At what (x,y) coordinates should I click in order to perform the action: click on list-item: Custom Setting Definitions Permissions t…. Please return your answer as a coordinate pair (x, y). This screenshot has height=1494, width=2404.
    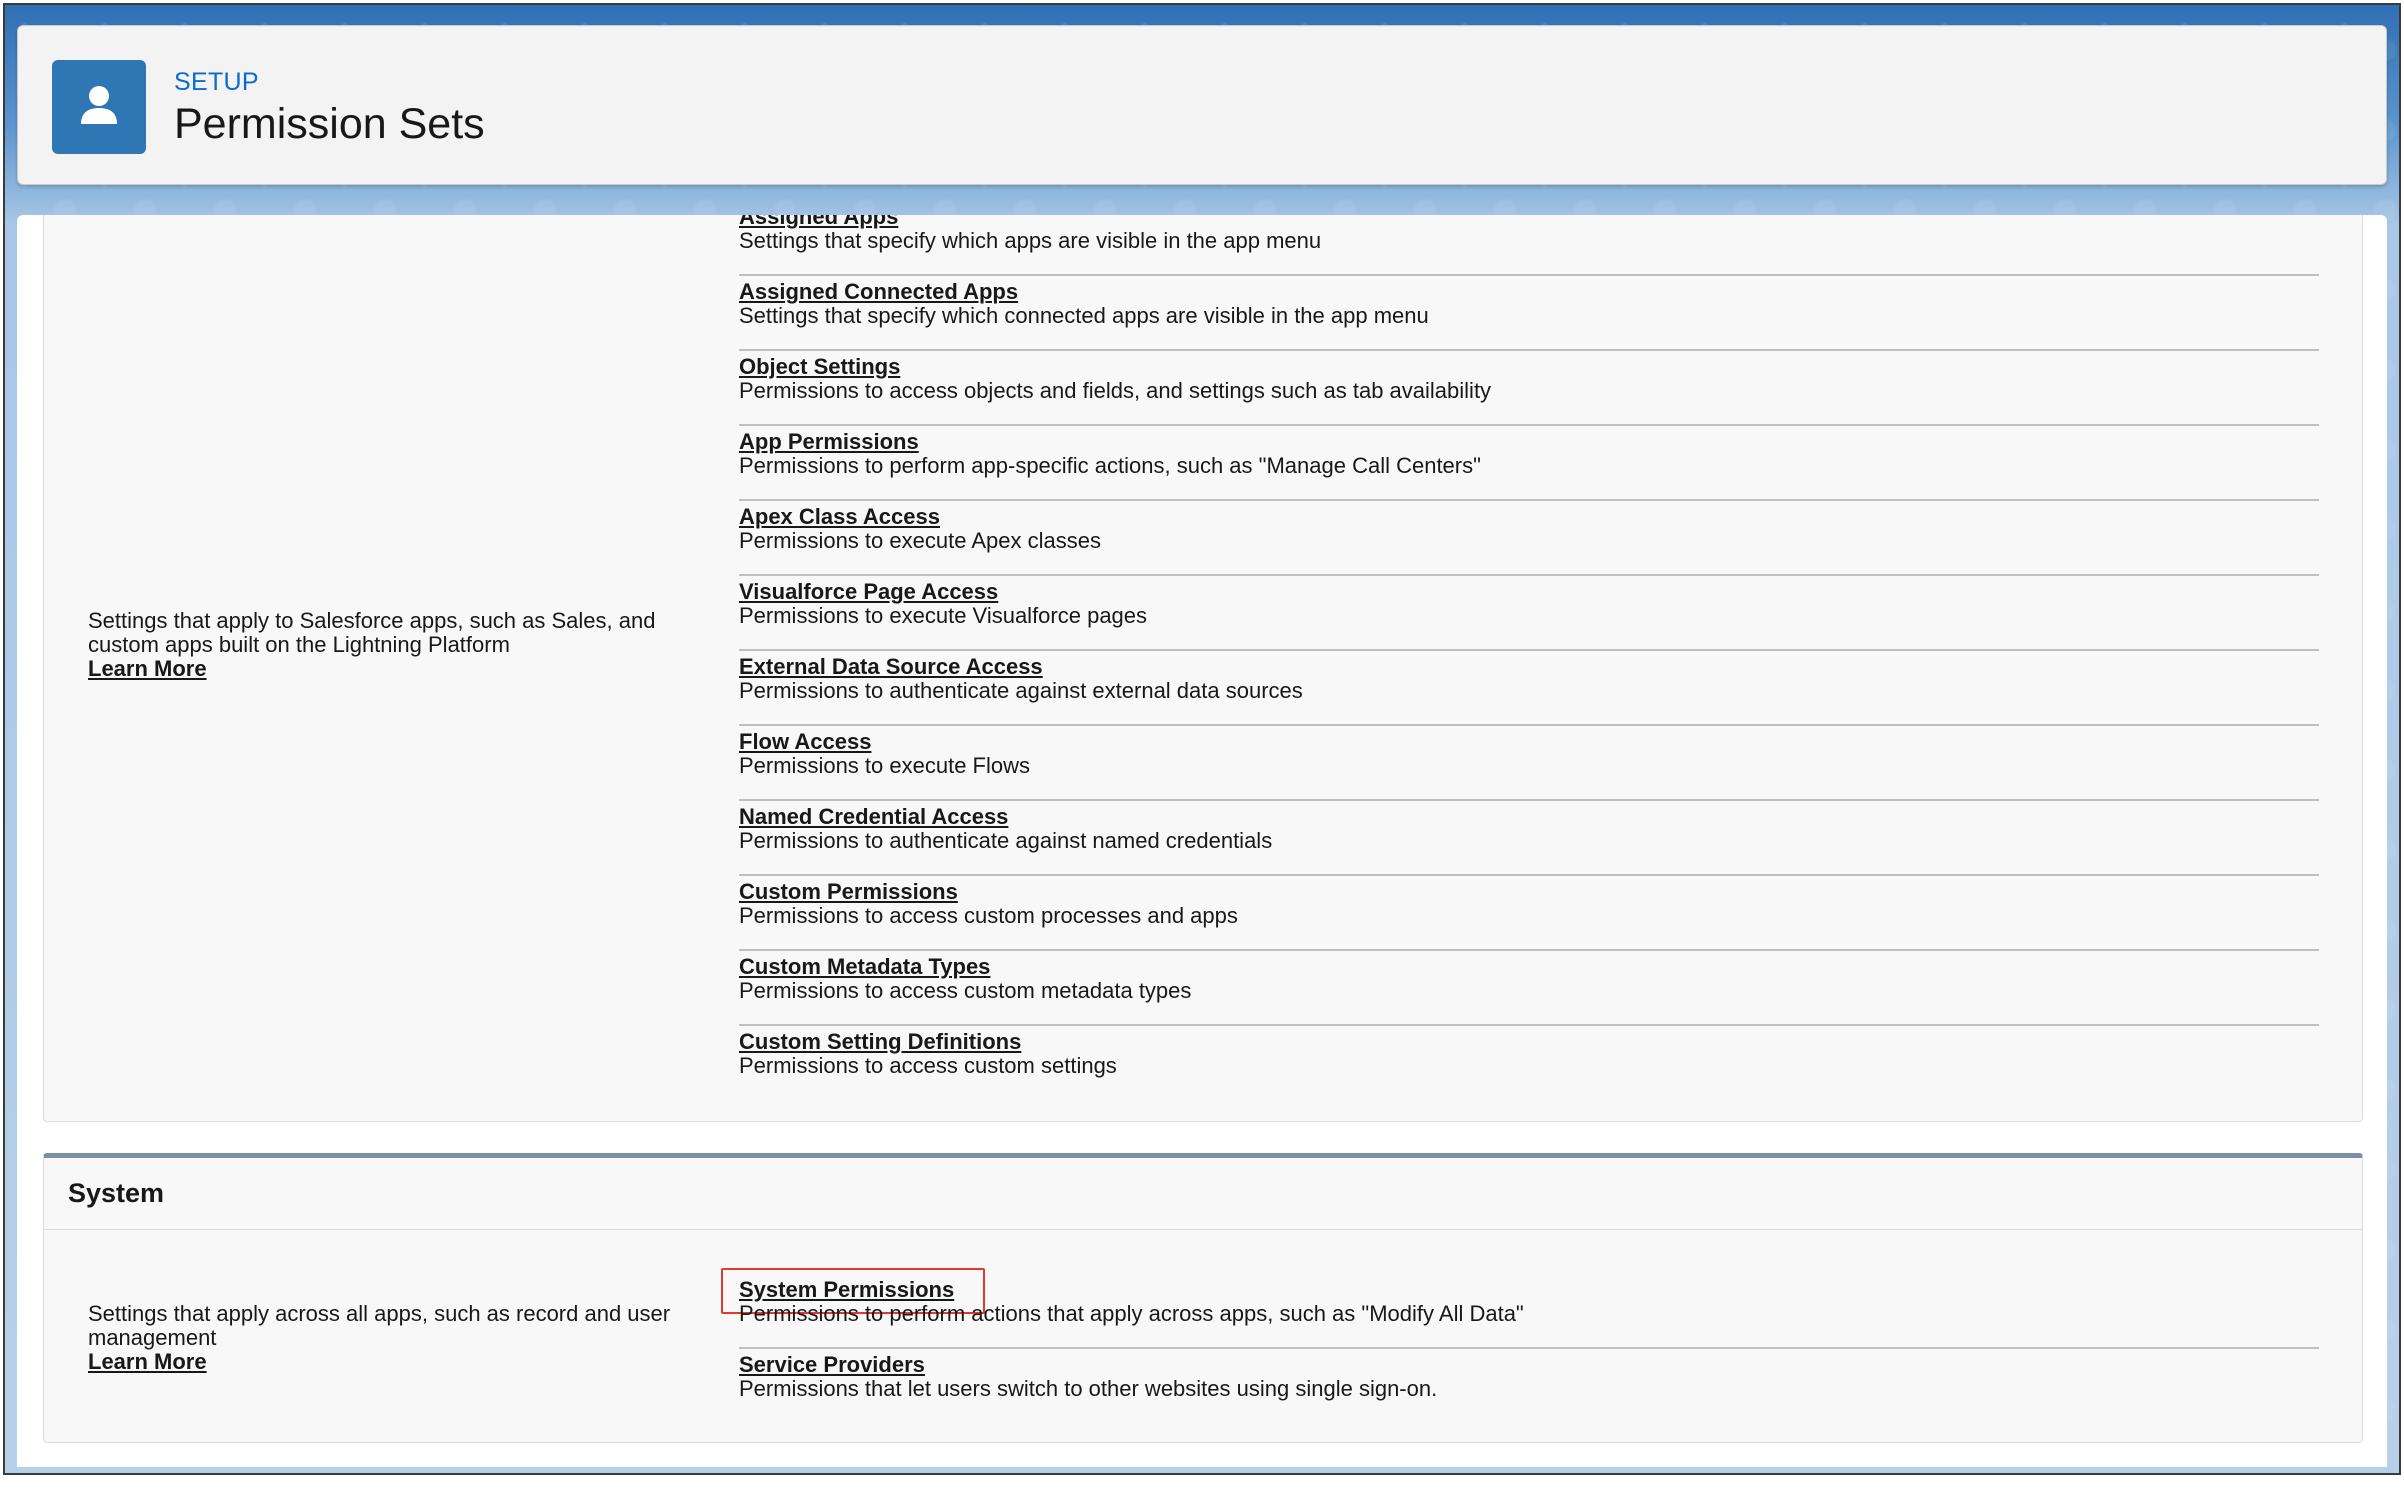
    Looking at the image, I should click on (1529, 1063).